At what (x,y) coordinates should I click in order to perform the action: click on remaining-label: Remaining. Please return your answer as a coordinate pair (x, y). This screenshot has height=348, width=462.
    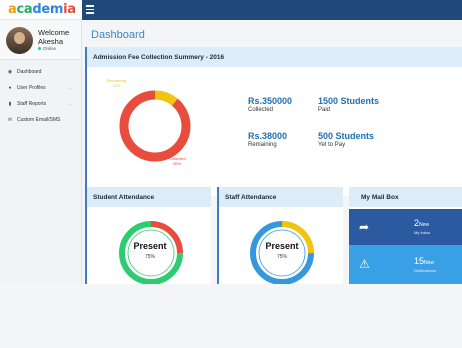
    Looking at the image, I should click on (262, 145).